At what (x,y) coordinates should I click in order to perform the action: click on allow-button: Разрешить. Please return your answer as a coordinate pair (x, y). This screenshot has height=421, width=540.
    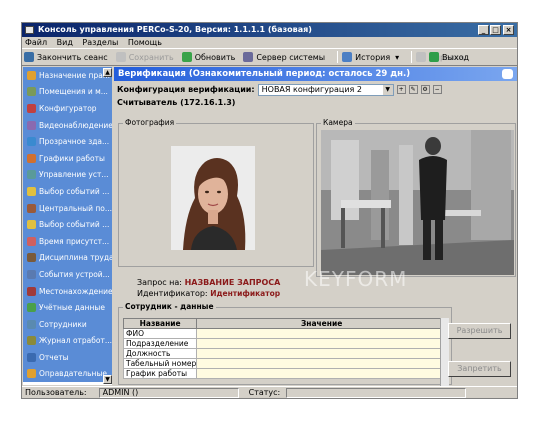
    Looking at the image, I should click on (479, 331).